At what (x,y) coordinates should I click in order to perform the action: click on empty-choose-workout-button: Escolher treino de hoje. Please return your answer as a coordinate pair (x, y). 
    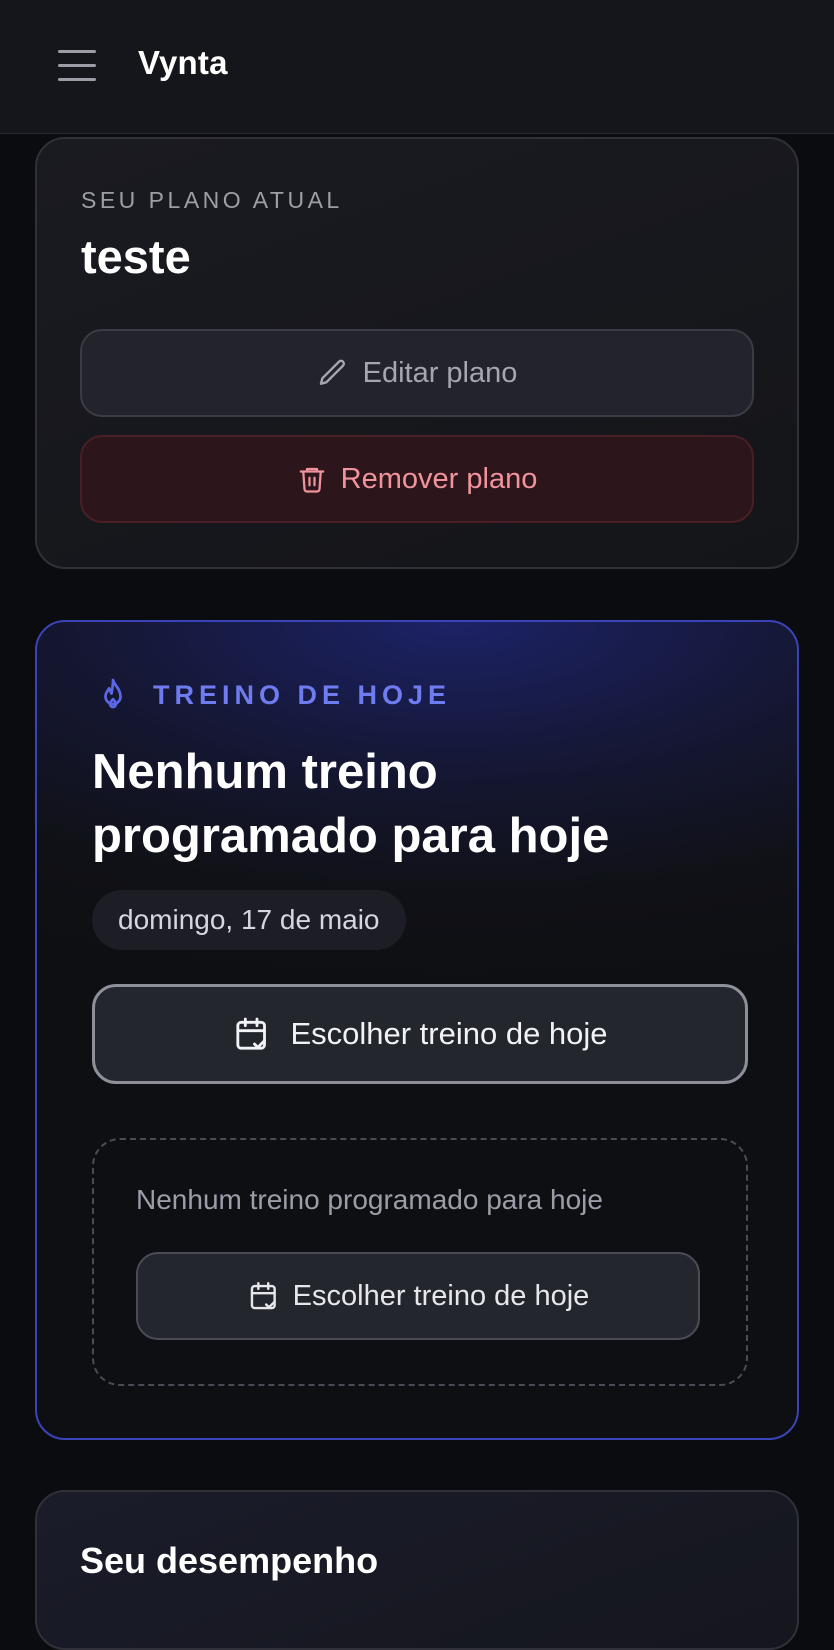
    Looking at the image, I should click on (418, 1296).